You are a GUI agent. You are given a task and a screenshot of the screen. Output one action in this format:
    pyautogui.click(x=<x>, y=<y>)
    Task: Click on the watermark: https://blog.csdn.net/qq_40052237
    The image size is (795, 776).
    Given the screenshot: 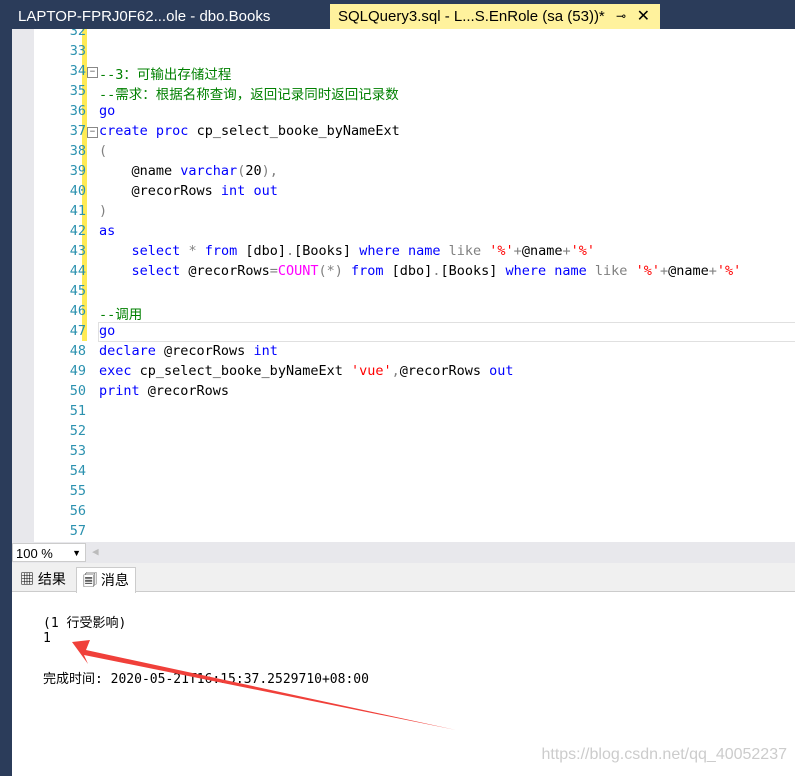 What is the action you would take?
    pyautogui.click(x=664, y=754)
    